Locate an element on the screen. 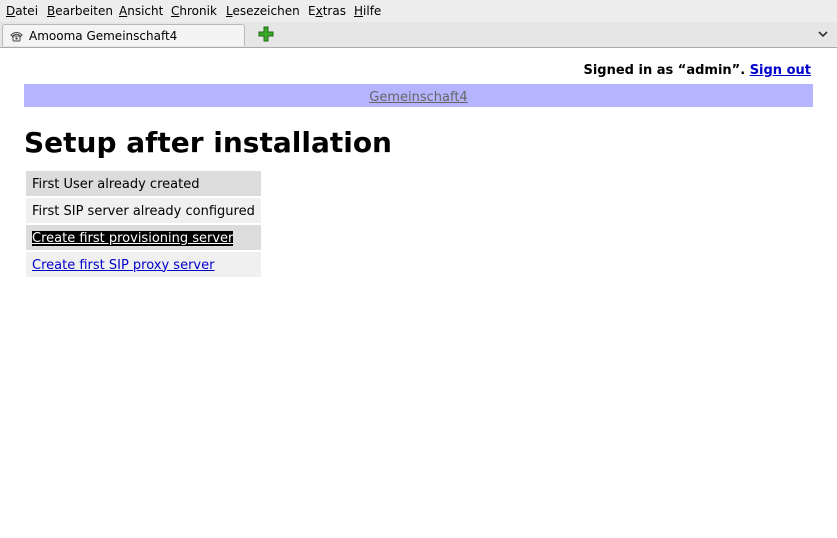 The width and height of the screenshot is (837, 538). table-row: First SIP server already configured is located at coordinates (143, 210).